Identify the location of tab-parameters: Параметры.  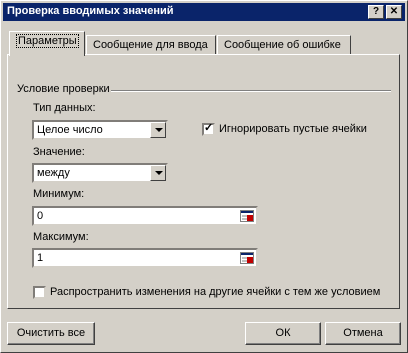
(47, 43).